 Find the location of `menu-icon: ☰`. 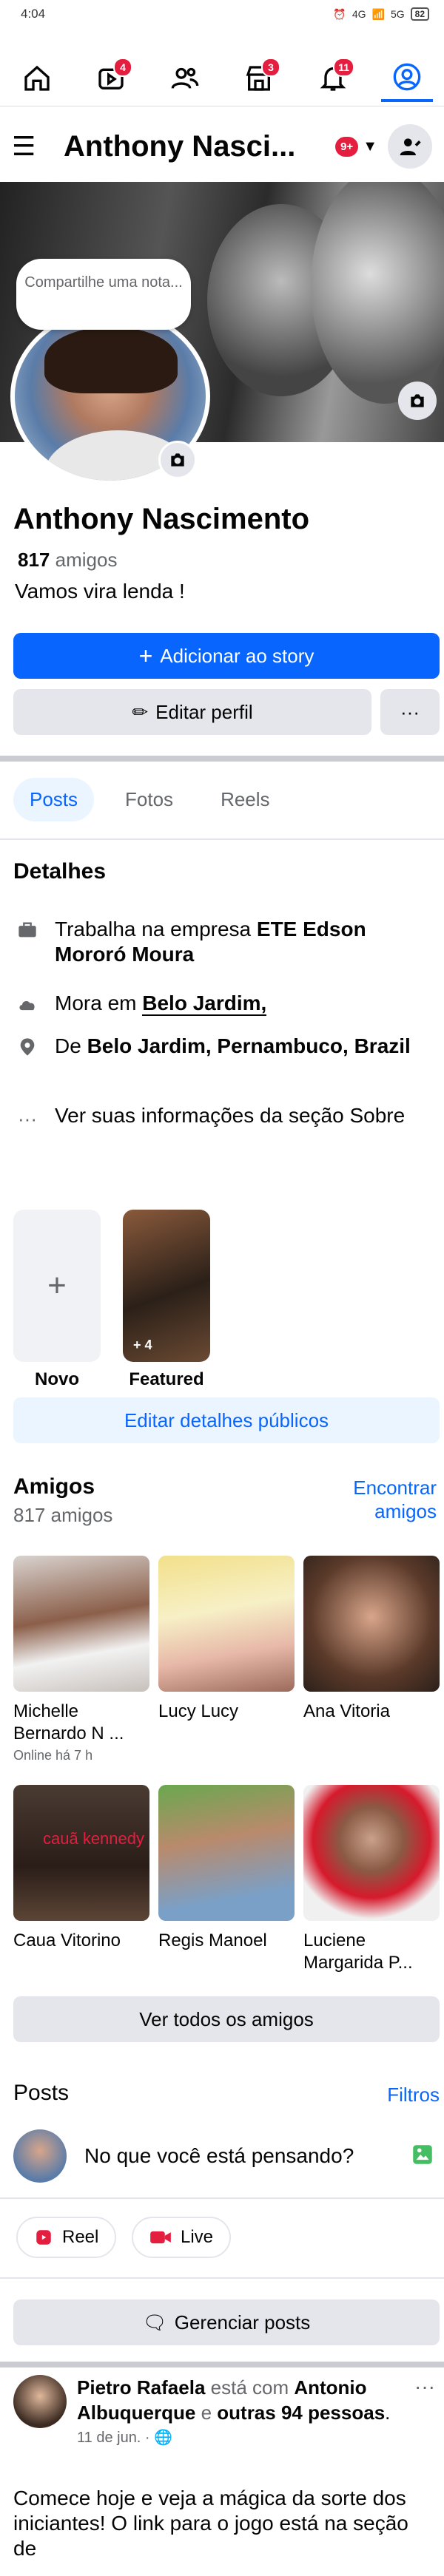

menu-icon: ☰ is located at coordinates (29, 146).